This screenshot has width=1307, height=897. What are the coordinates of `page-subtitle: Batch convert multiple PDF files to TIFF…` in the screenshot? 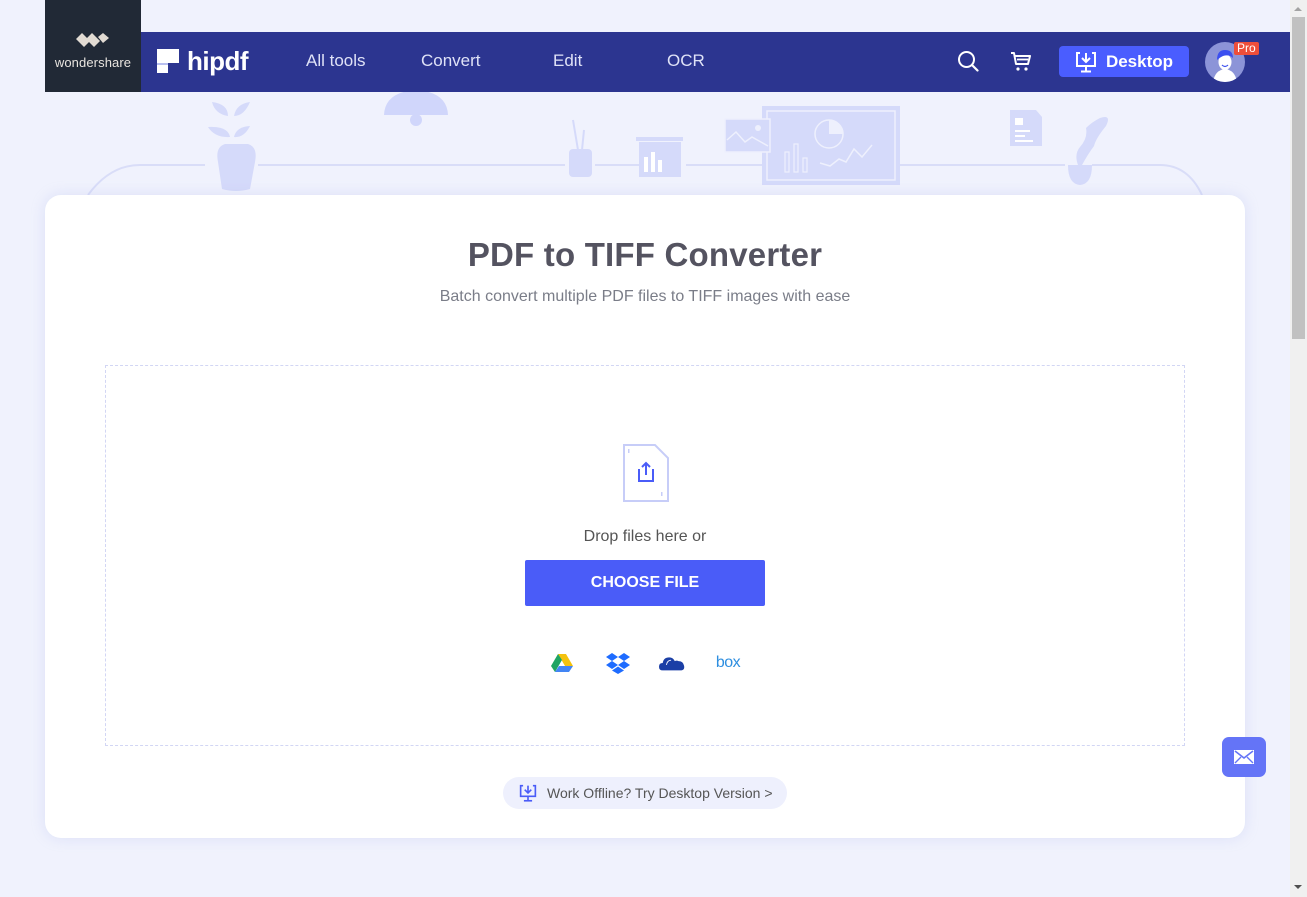 It's located at (645, 296).